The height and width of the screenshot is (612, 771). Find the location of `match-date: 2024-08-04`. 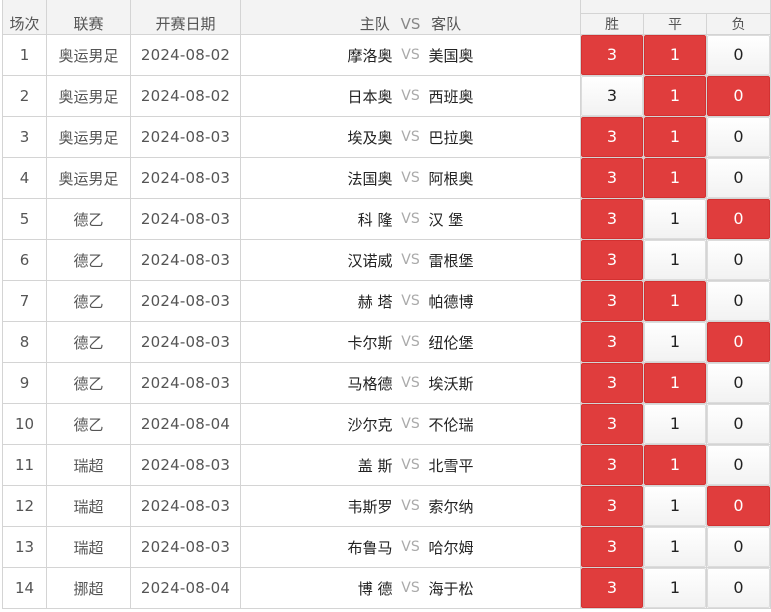

match-date: 2024-08-04 is located at coordinates (185, 424).